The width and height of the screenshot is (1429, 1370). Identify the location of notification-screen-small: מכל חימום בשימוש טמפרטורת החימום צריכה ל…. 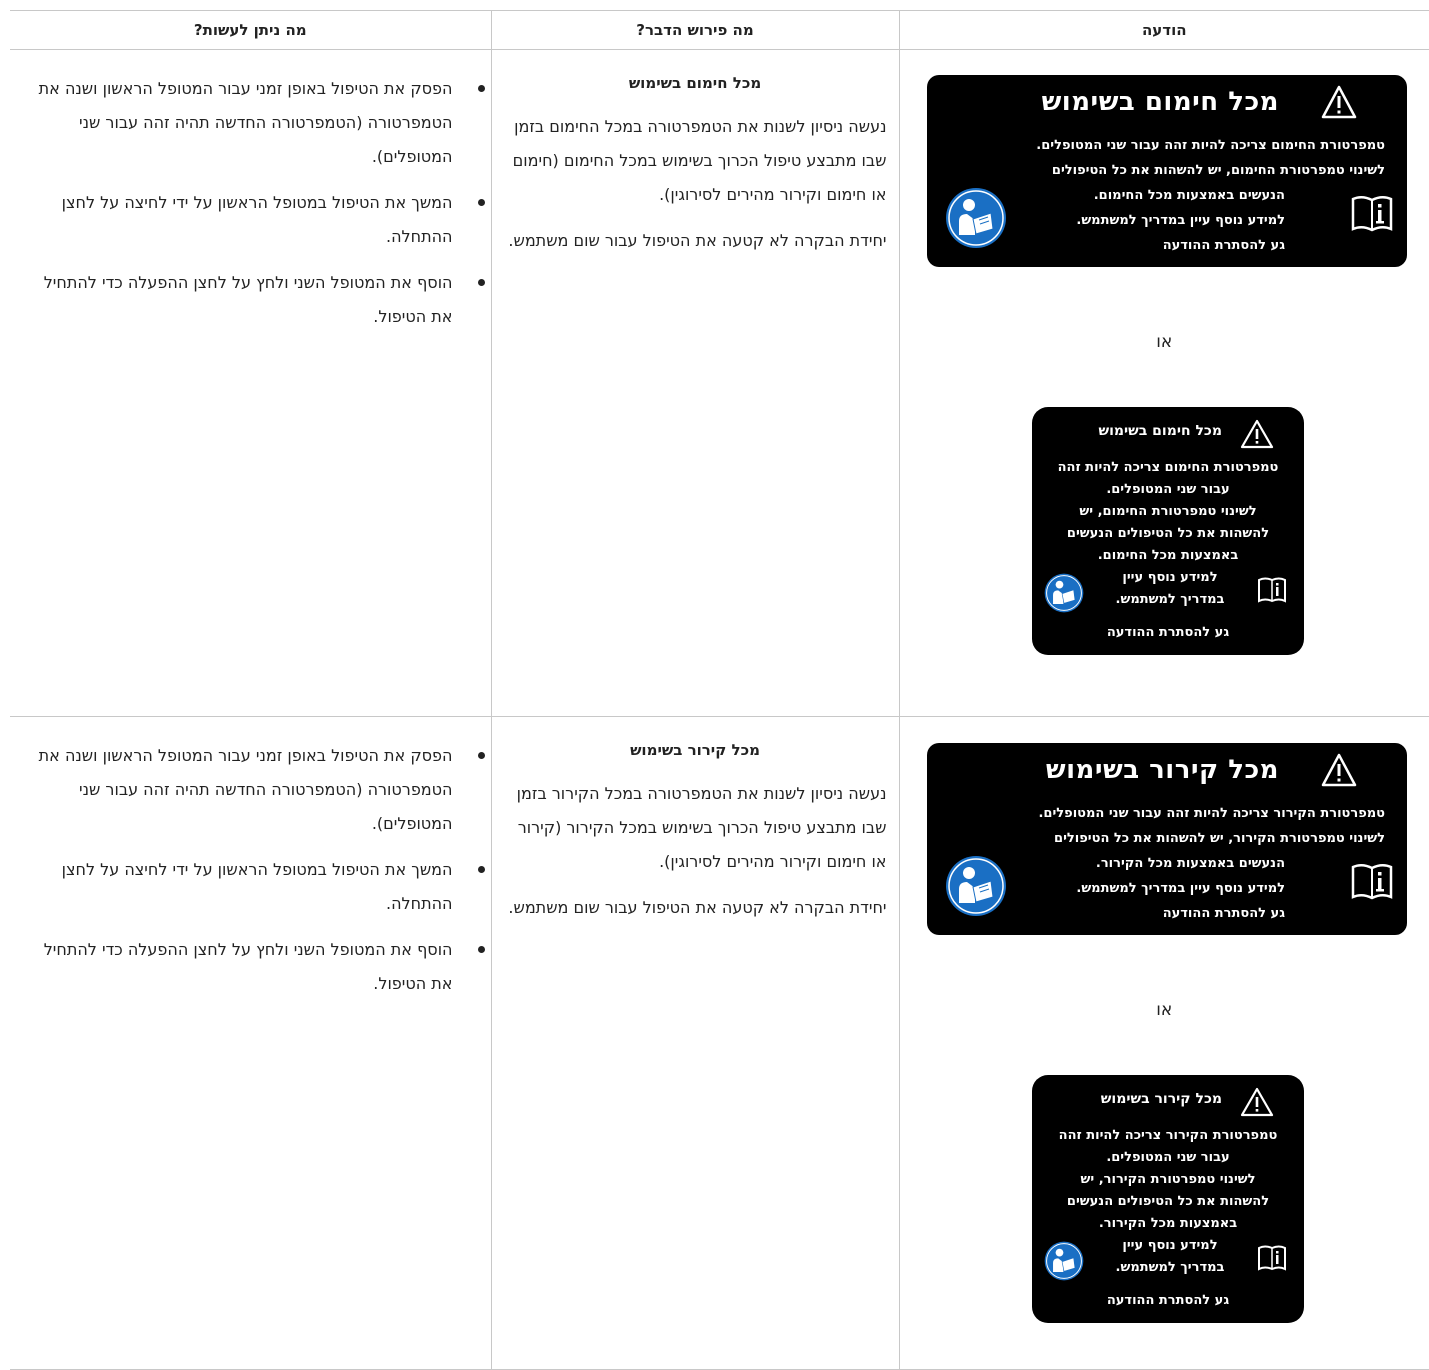
(1168, 531).